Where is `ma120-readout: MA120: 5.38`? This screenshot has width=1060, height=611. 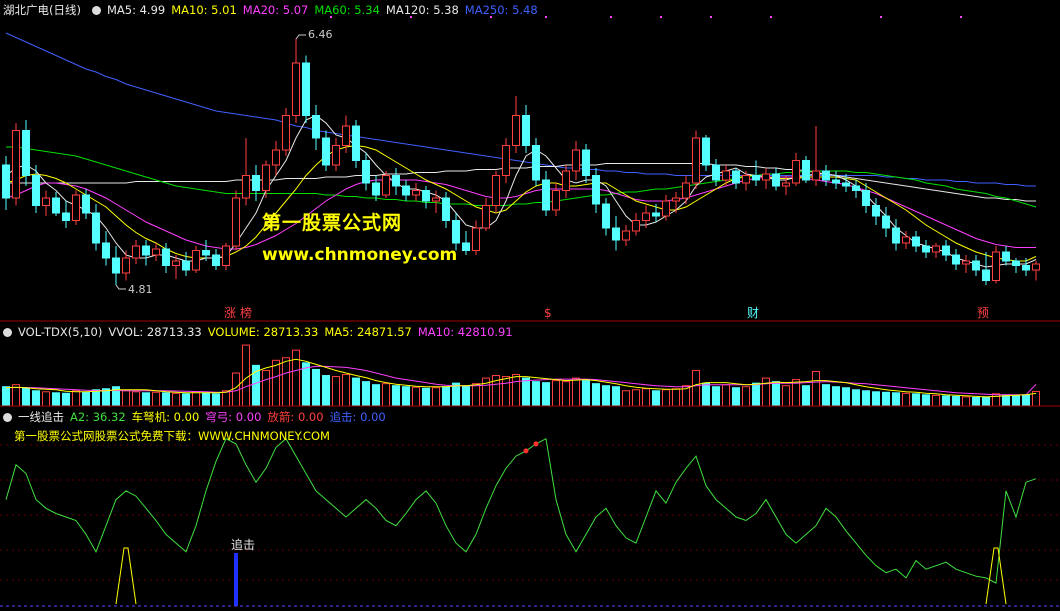 ma120-readout: MA120: 5.38 is located at coordinates (422, 10).